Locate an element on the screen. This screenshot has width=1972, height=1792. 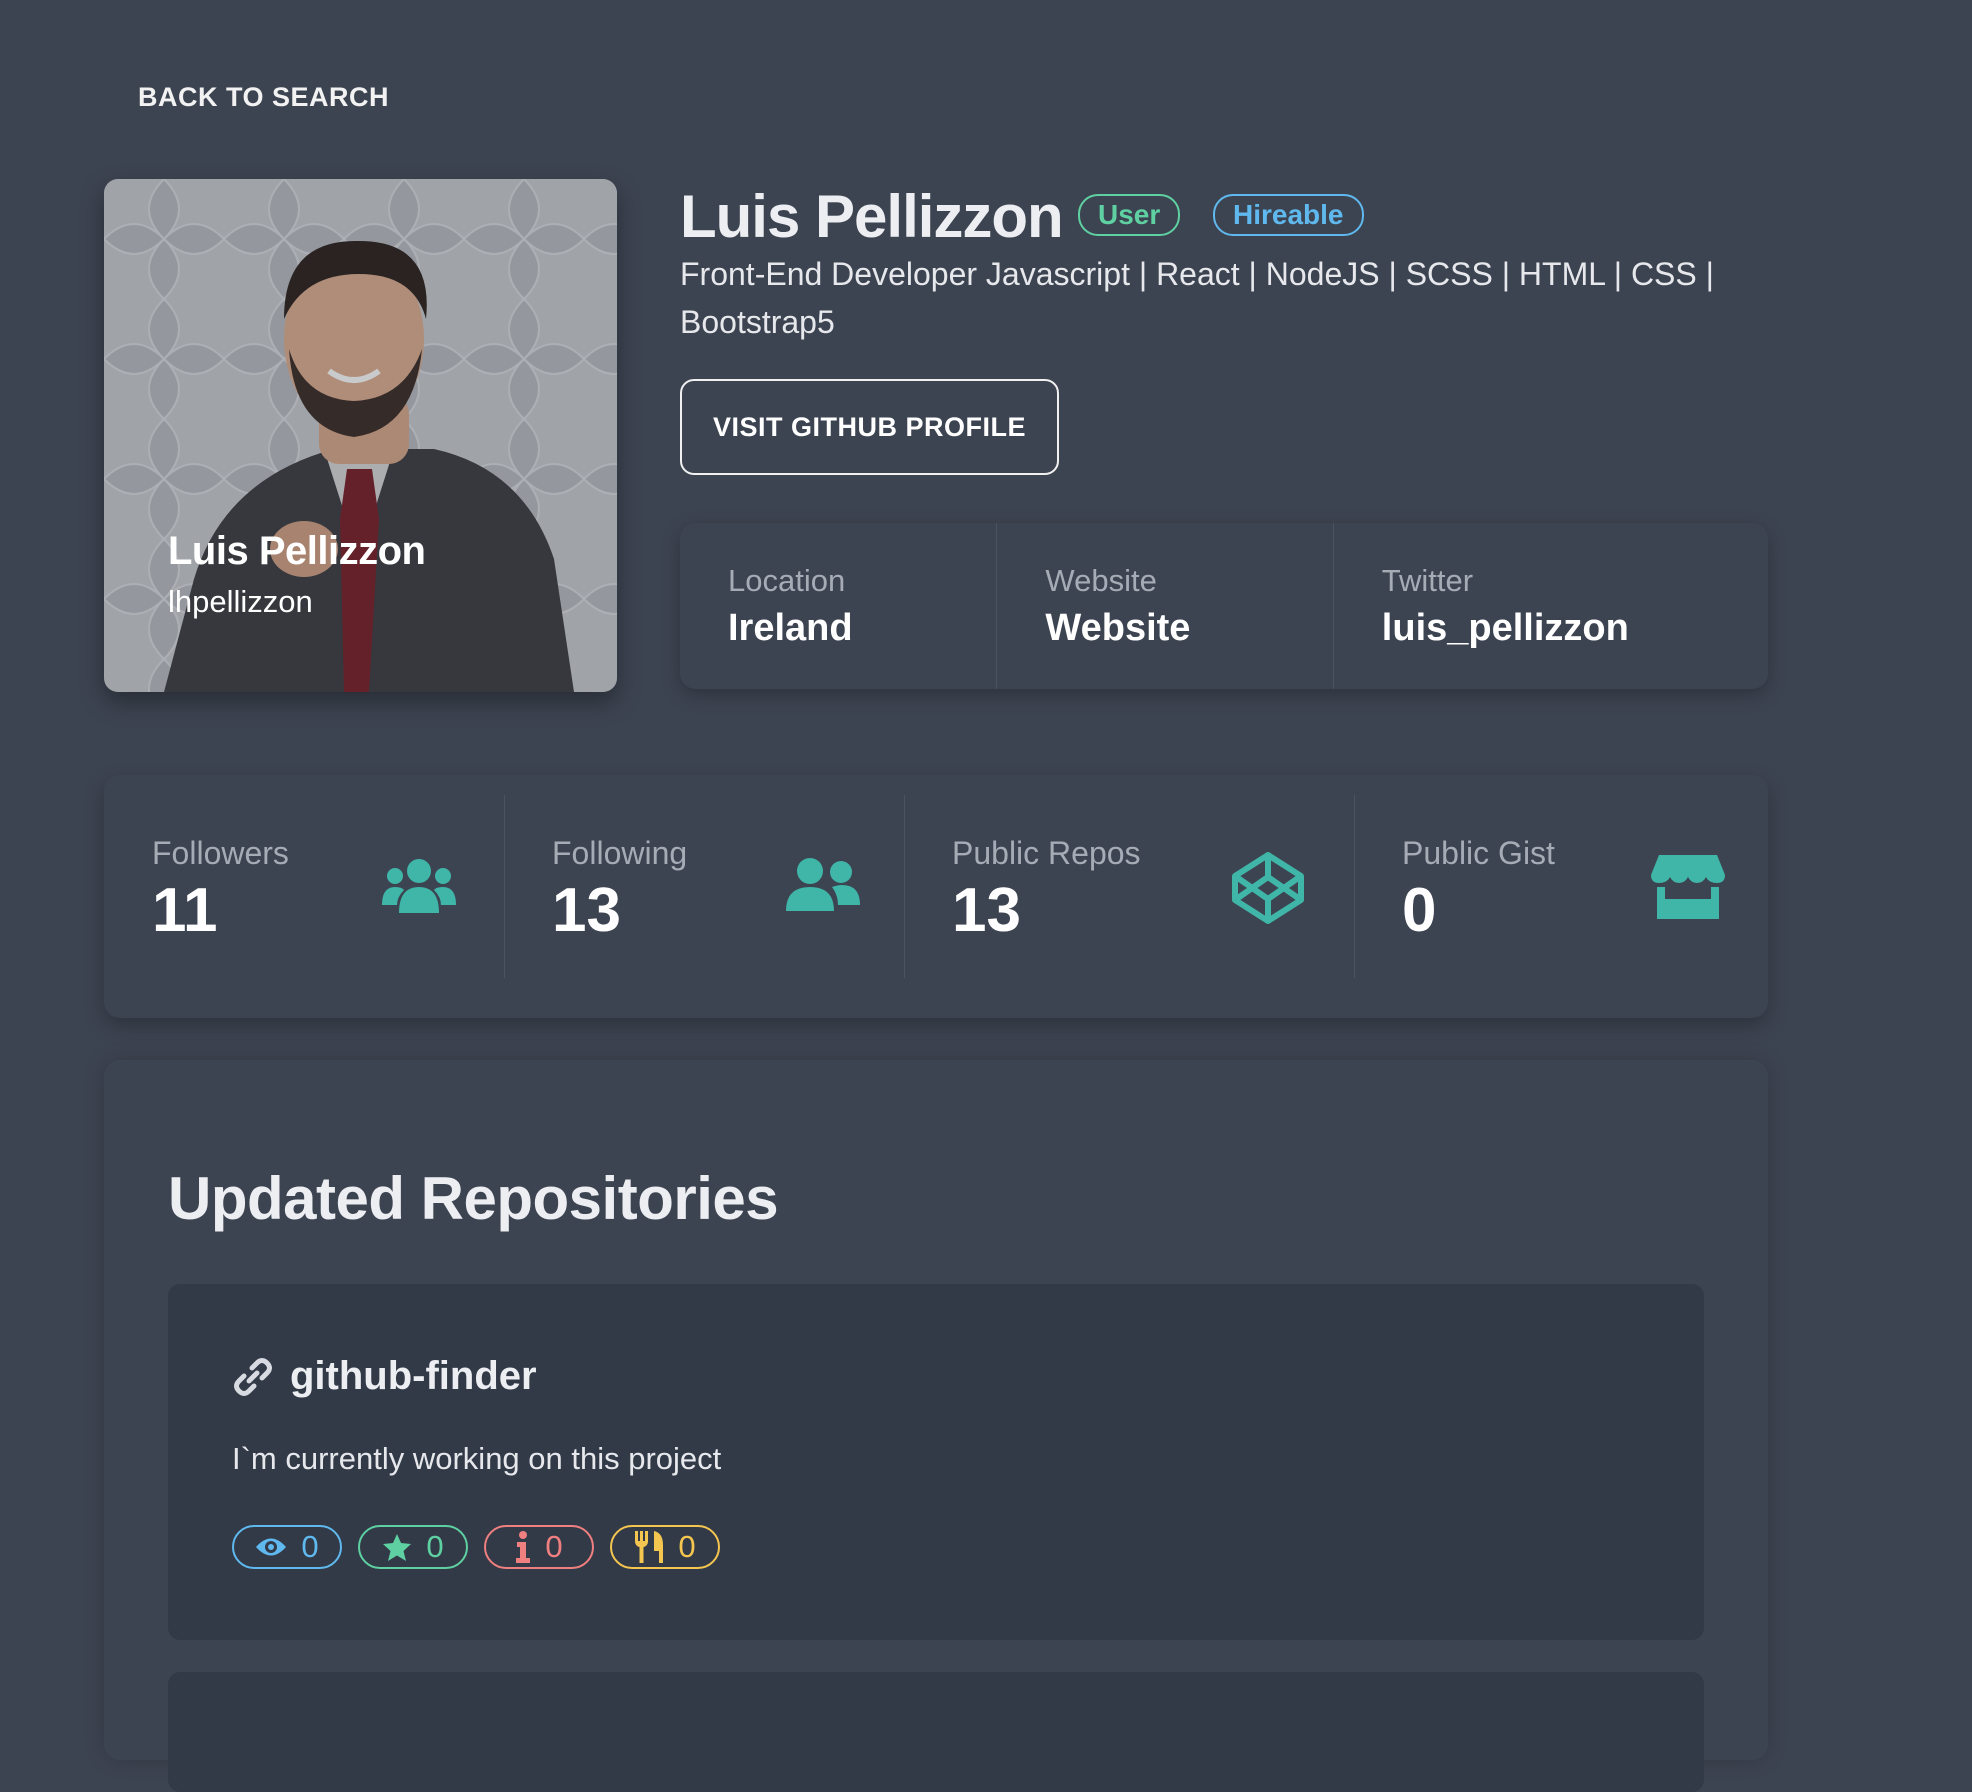
avatar-login: lhpellizzon is located at coordinates (240, 601).